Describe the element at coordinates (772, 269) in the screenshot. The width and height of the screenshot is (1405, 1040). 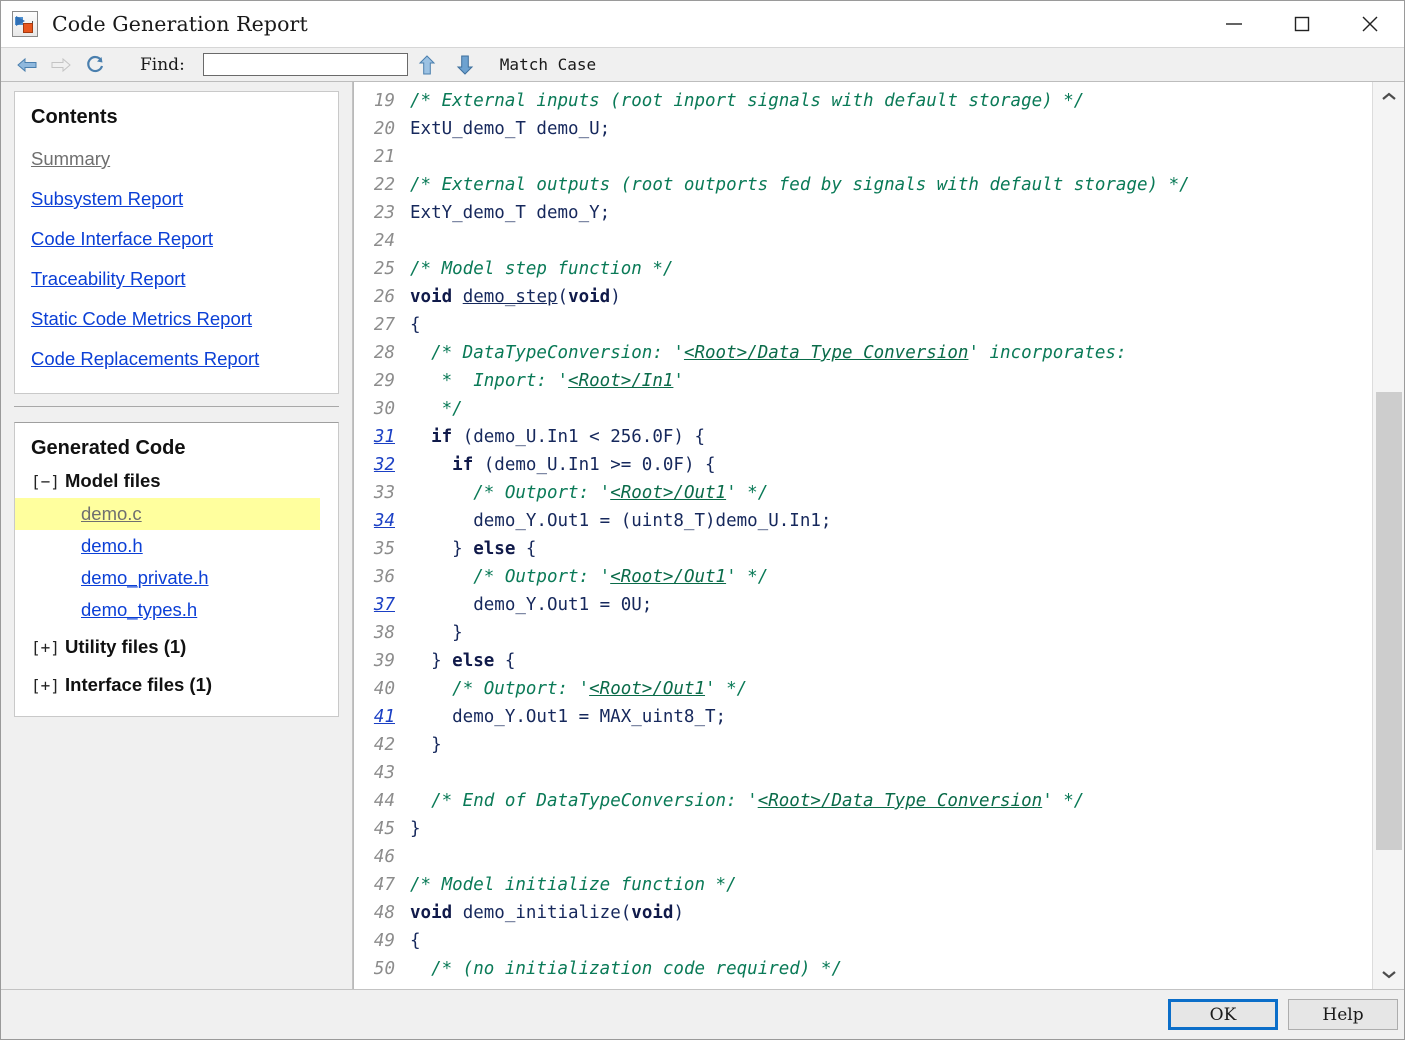
I see `code-line: 25 /* Model step function */` at that location.